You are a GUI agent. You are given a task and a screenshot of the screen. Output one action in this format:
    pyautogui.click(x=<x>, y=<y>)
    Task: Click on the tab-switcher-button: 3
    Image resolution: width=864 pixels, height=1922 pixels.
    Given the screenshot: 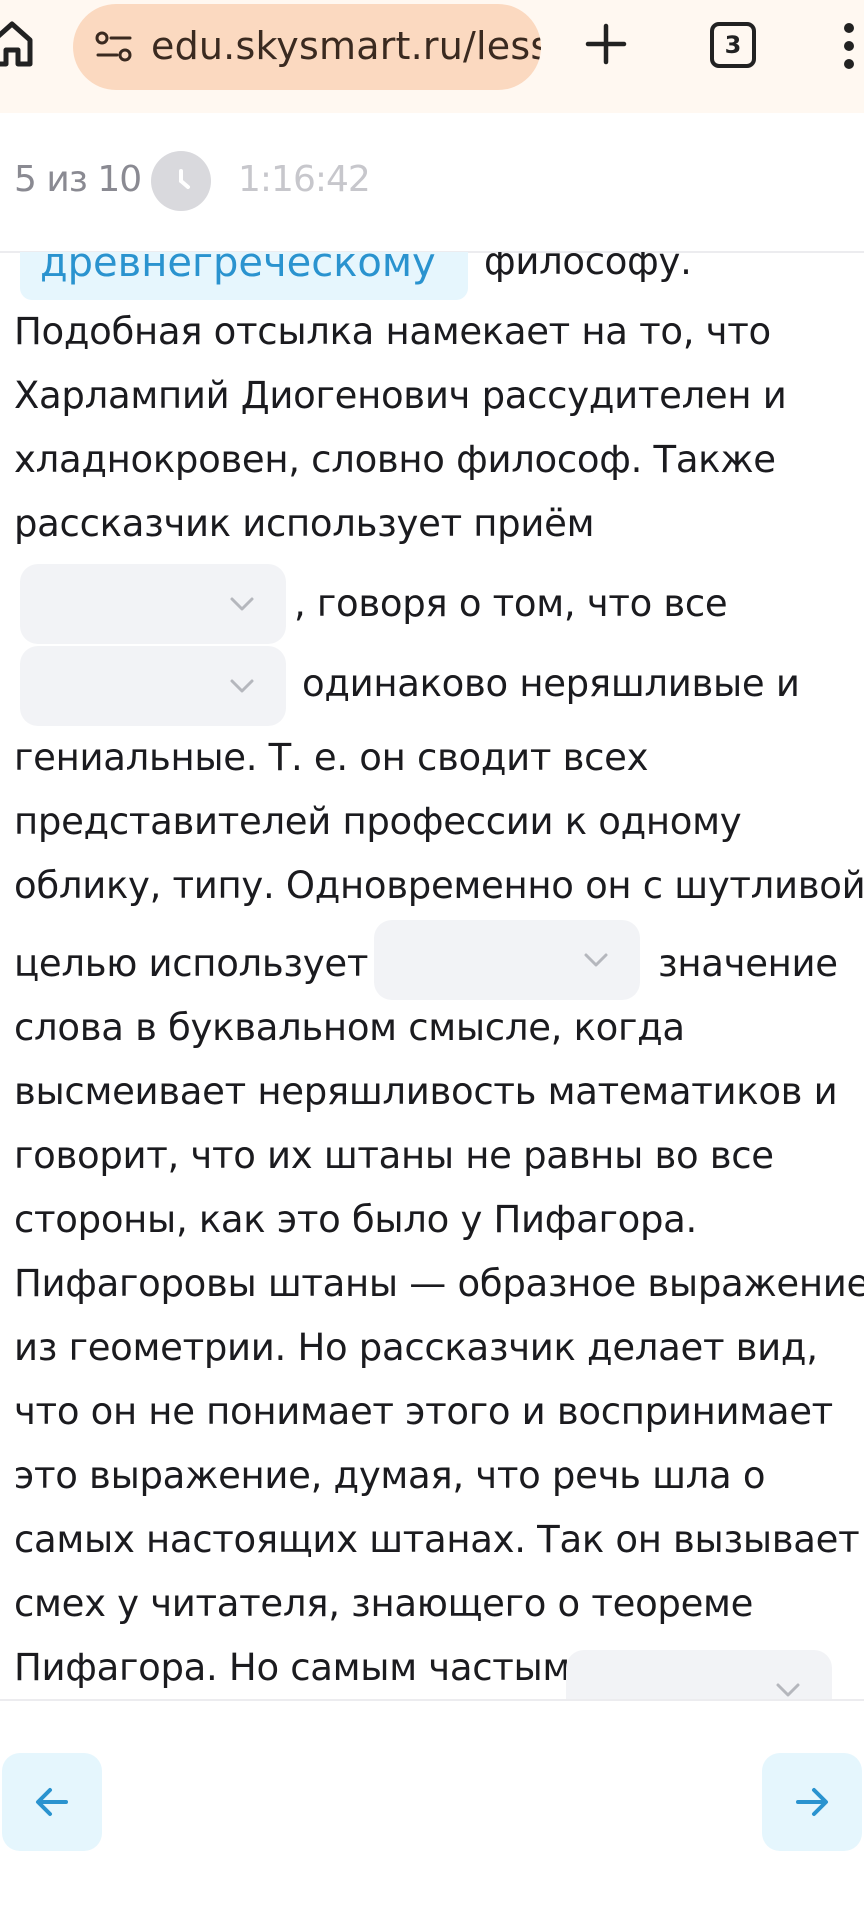 What is the action you would take?
    pyautogui.click(x=733, y=45)
    